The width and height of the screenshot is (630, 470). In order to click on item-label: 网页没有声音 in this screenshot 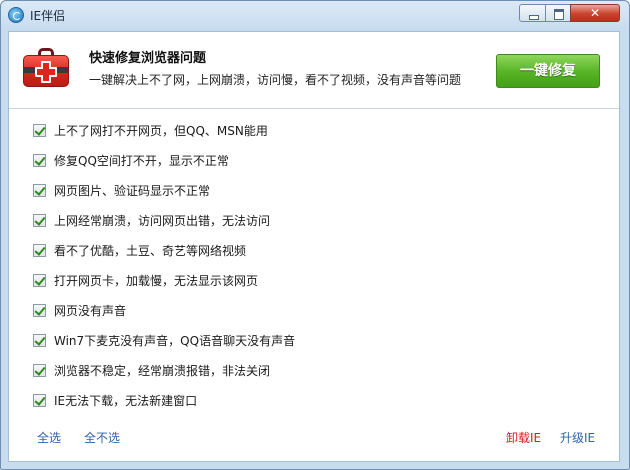, I will do `click(90, 311)`.